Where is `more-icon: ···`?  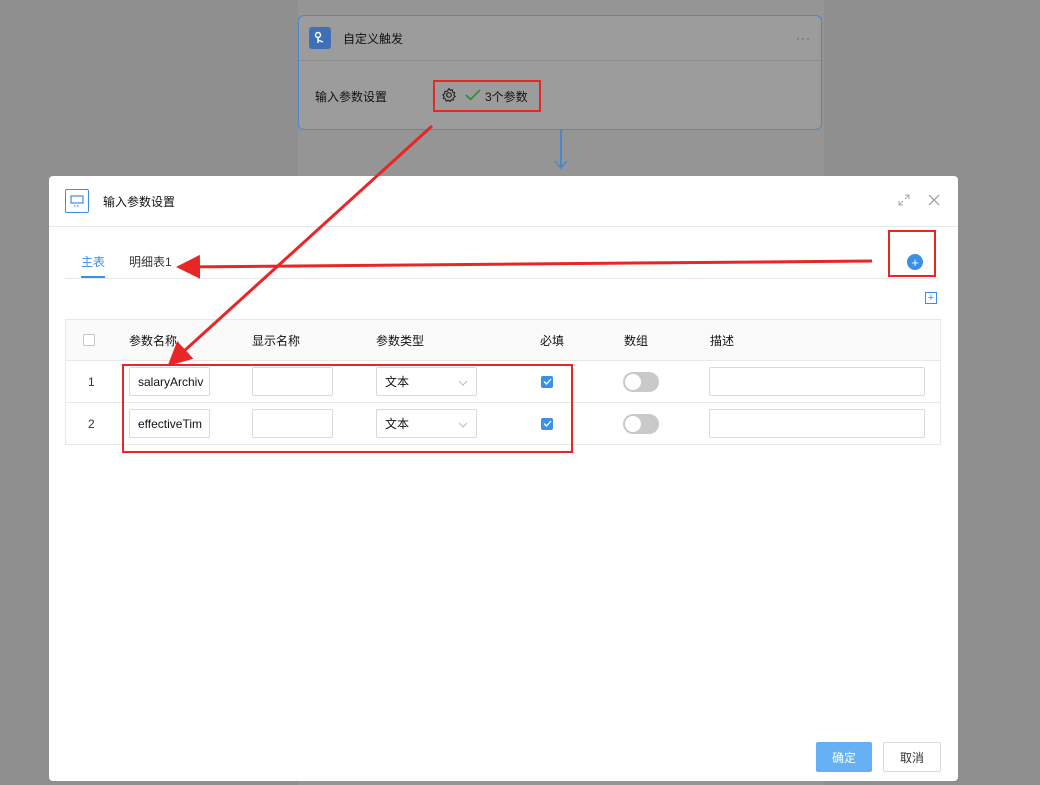 more-icon: ··· is located at coordinates (803, 38).